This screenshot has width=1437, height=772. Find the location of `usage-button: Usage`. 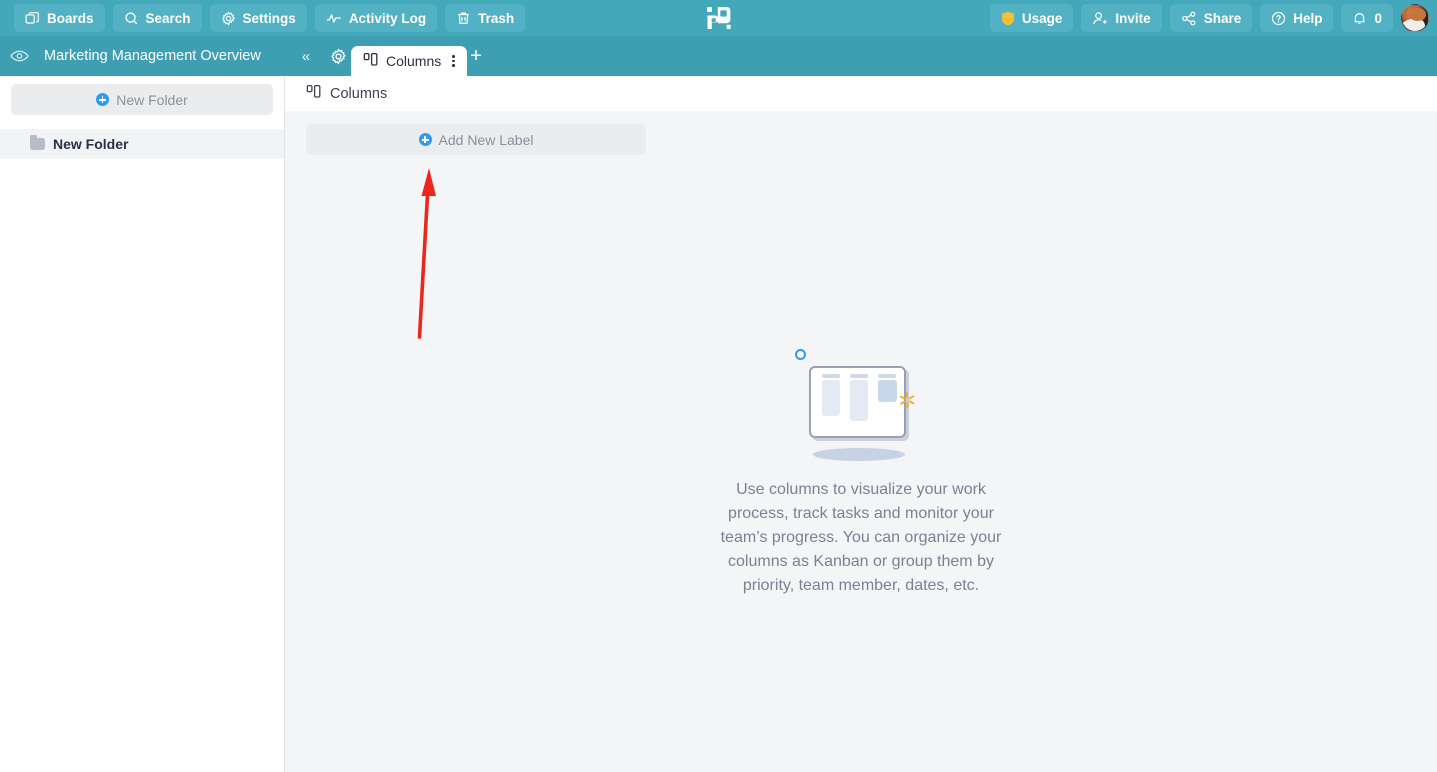

usage-button: Usage is located at coordinates (1031, 18).